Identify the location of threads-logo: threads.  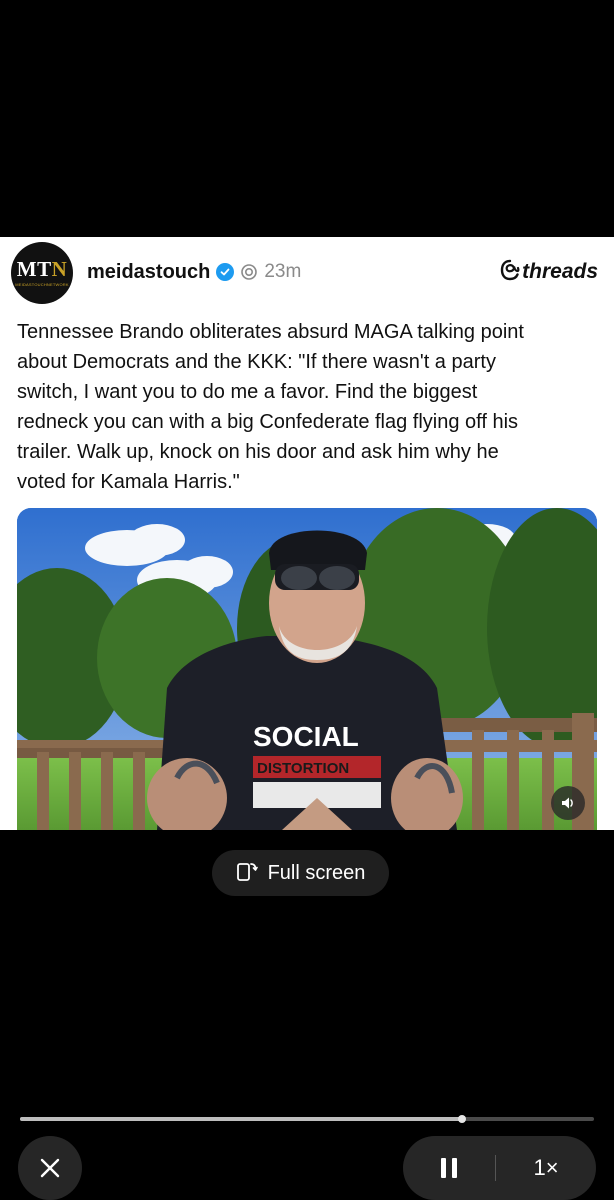
(549, 272).